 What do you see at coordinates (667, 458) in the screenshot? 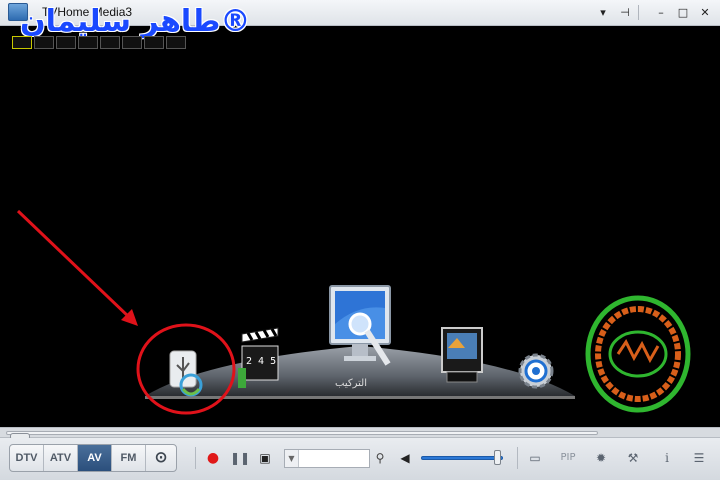
I see `info-icon: i` at bounding box center [667, 458].